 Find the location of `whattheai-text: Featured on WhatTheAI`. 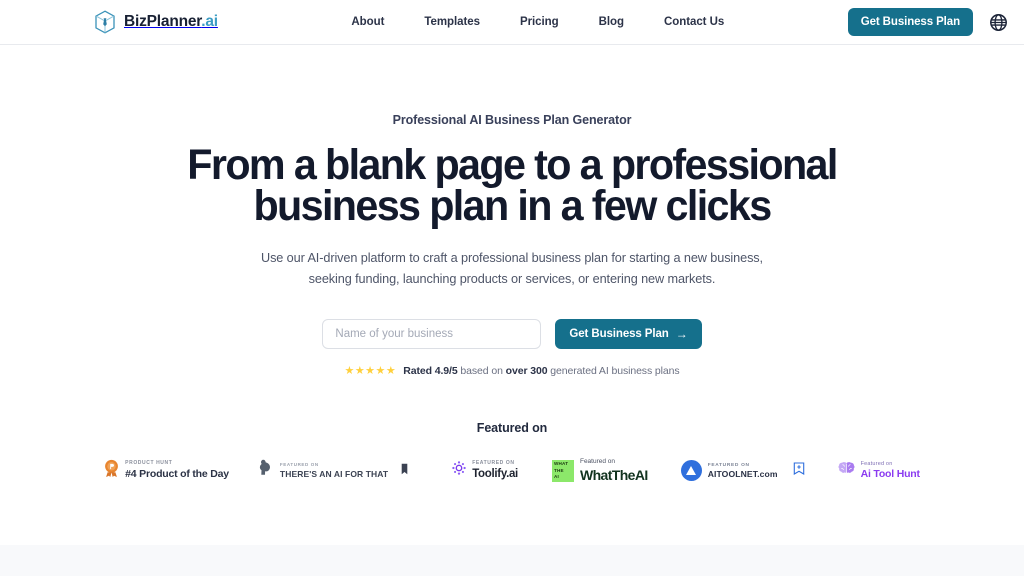

whattheai-text: Featured on WhatTheAI is located at coordinates (614, 470).